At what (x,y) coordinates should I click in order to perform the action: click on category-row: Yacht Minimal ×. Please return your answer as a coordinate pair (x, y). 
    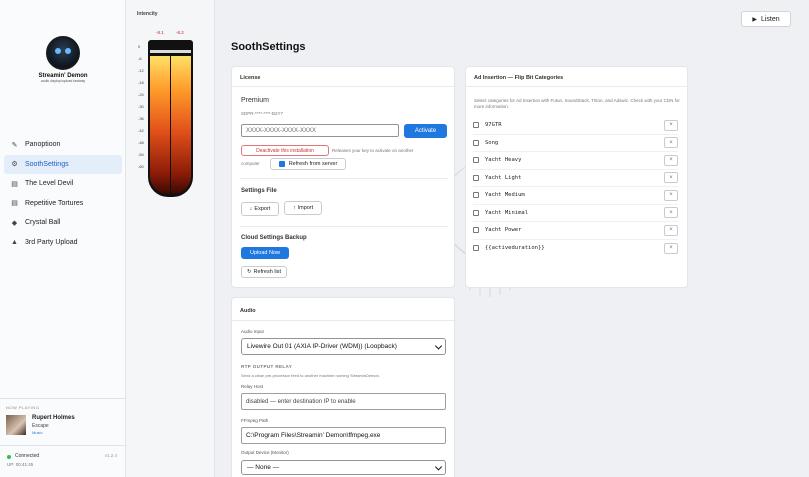
    Looking at the image, I should click on (575, 213).